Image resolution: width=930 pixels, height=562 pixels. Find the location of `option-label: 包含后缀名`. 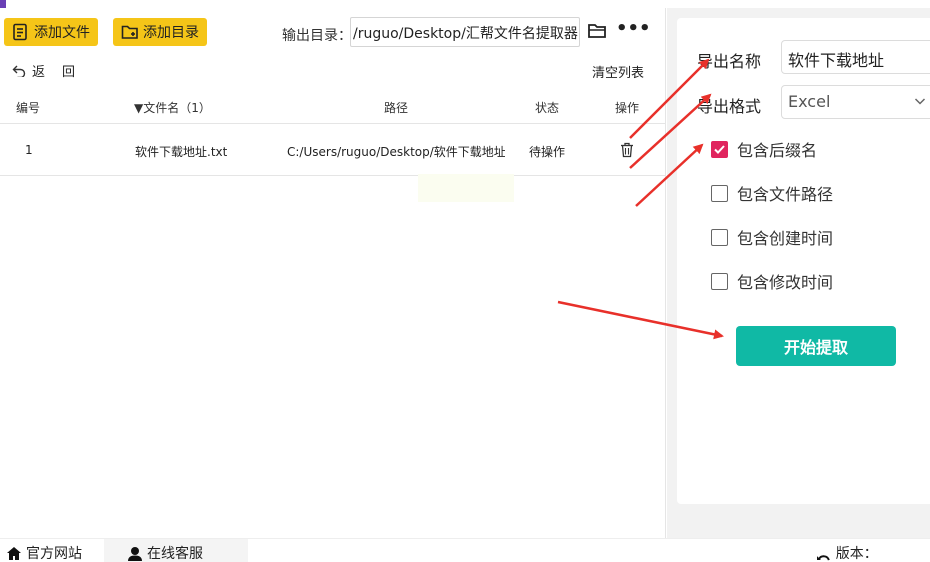

option-label: 包含后缀名 is located at coordinates (777, 150).